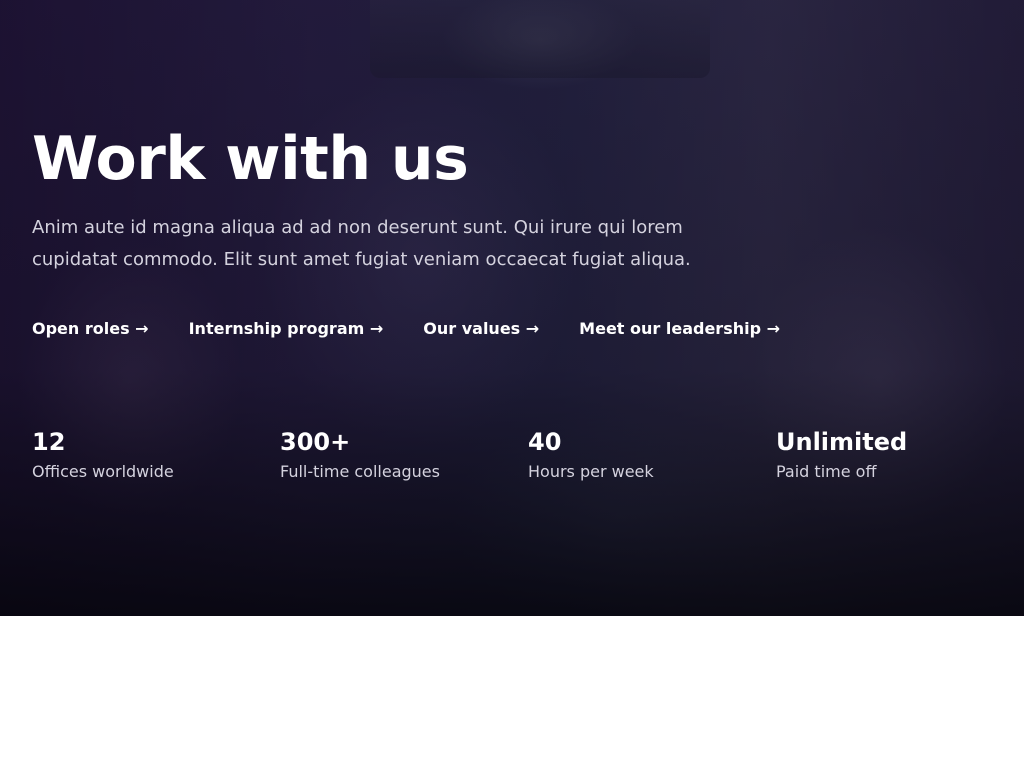 The height and width of the screenshot is (768, 1024). I want to click on stat-value: Unlimited, so click(842, 442).